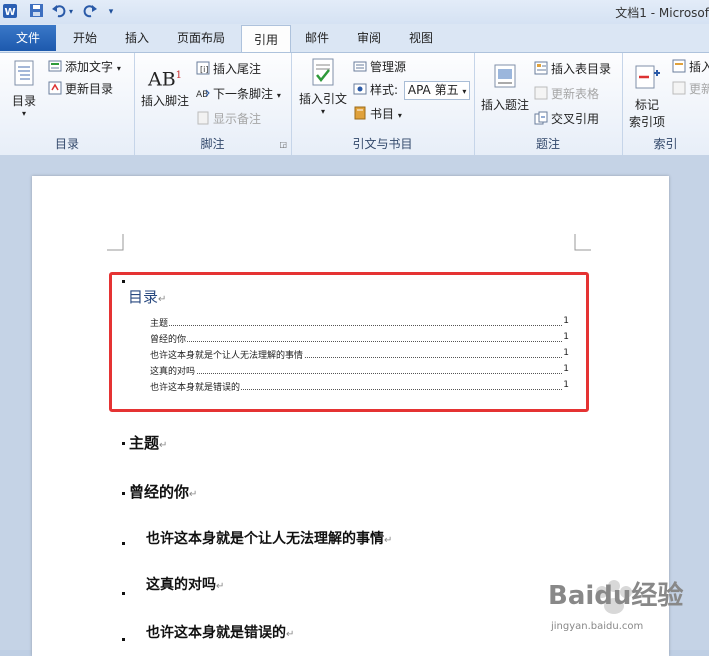 Image resolution: width=709 pixels, height=656 pixels. What do you see at coordinates (361, 323) in the screenshot?
I see `toc-entry: 主题 1` at bounding box center [361, 323].